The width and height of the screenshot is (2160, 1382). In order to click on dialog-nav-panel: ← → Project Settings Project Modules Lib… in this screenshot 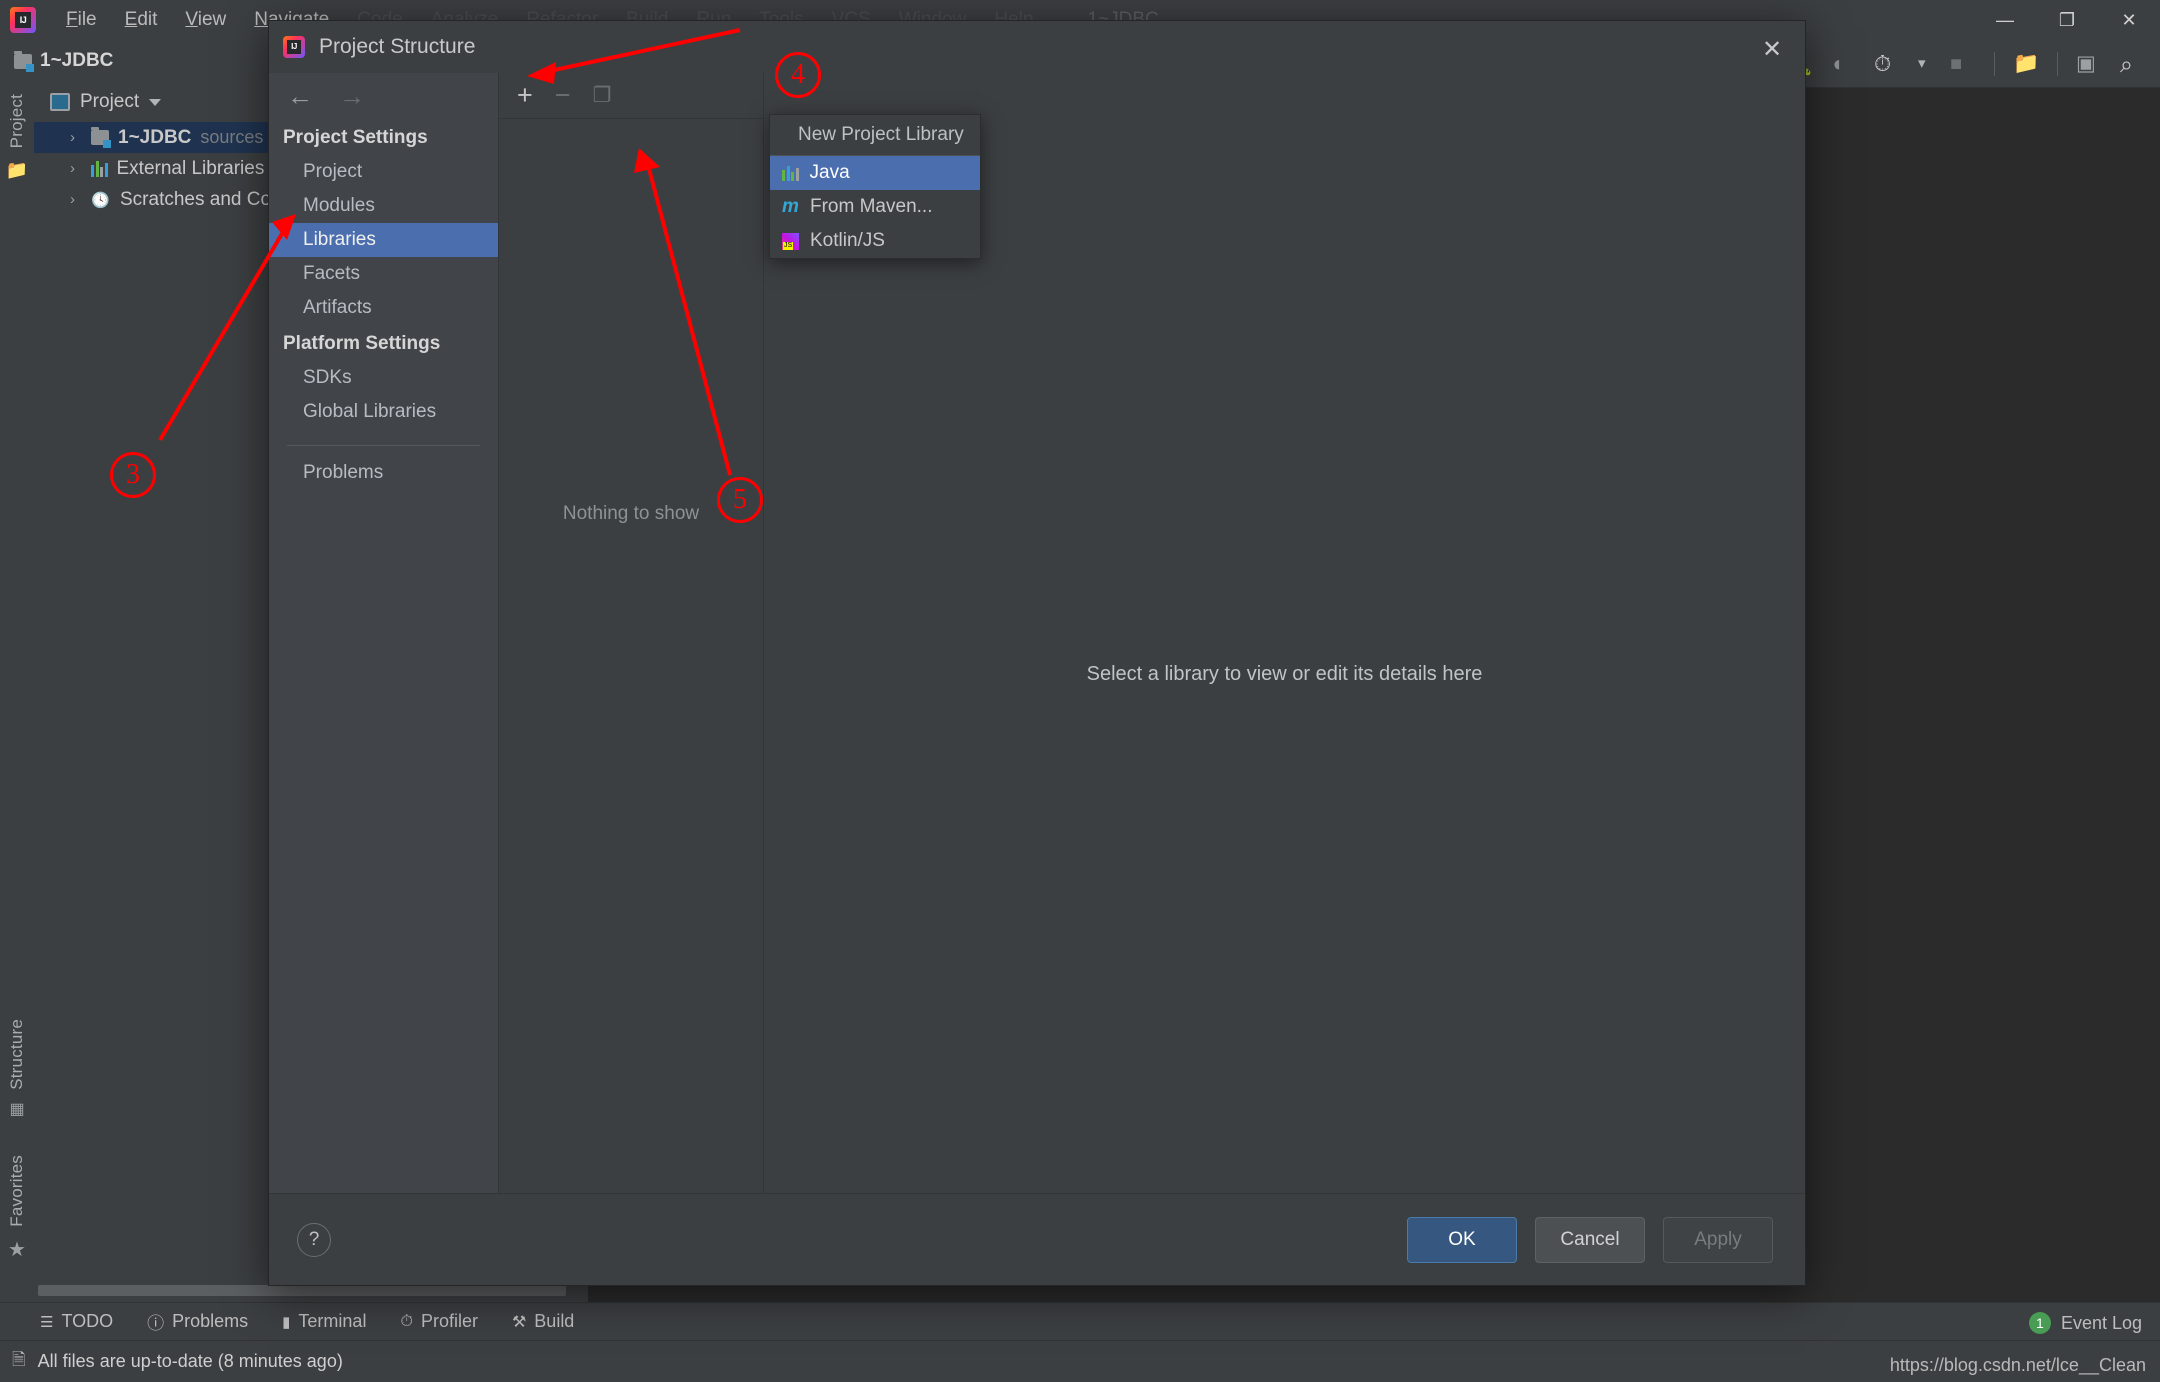, I will do `click(384, 633)`.